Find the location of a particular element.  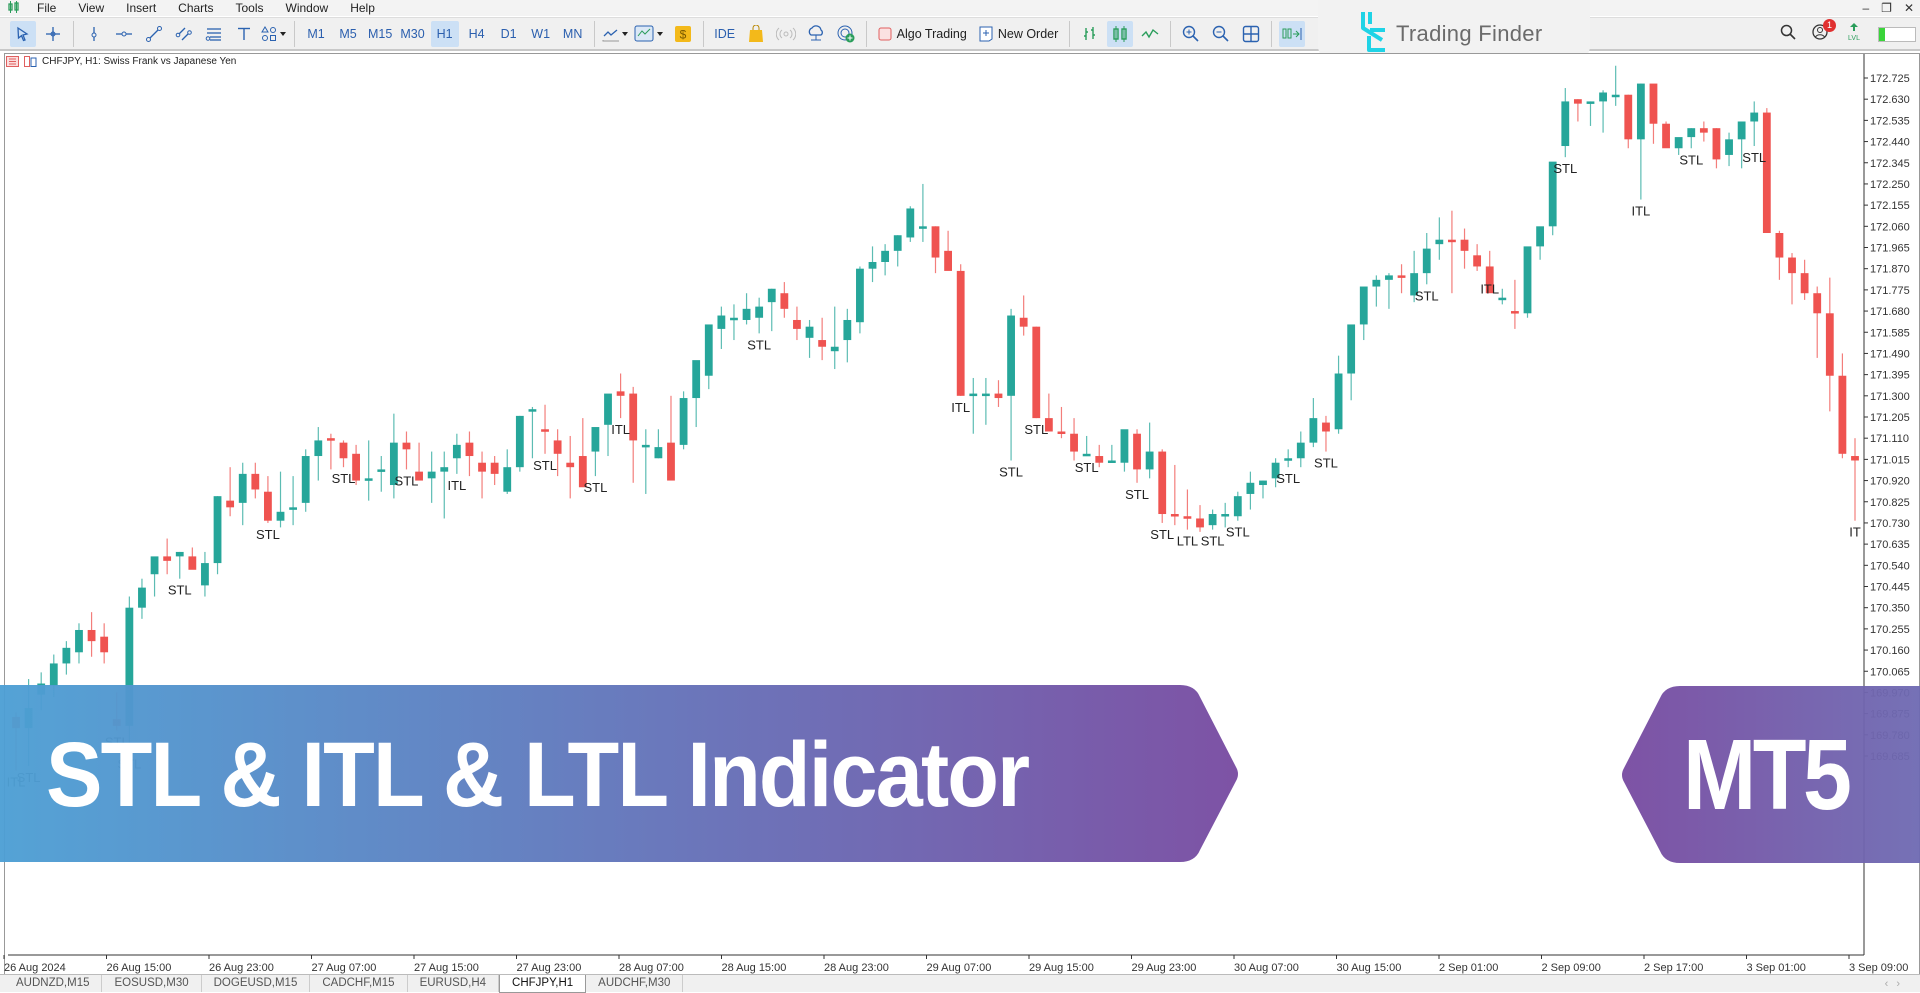

price-tick-label: 172.440 is located at coordinates (1890, 143).